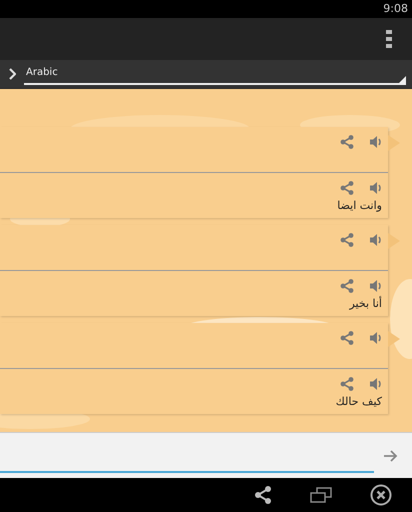 This screenshot has width=412, height=512. I want to click on language-value: Arabic, so click(42, 72).